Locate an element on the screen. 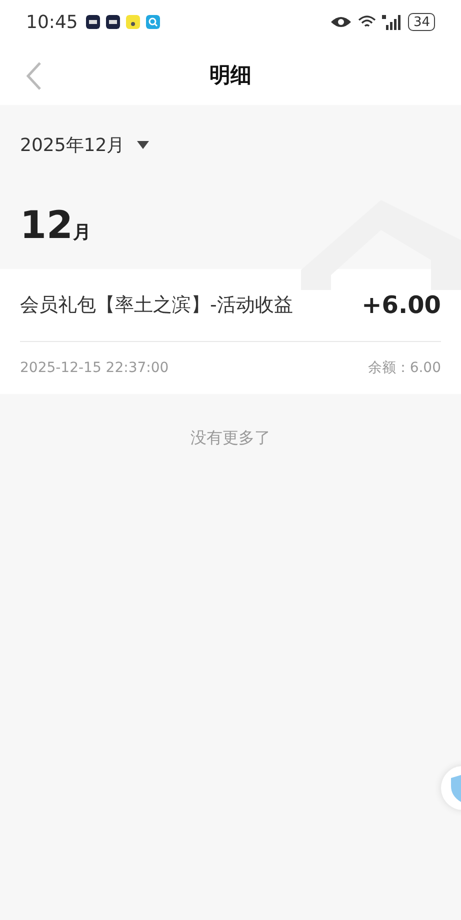 Image resolution: width=461 pixels, height=920 pixels. month-picker: 2025年12月 is located at coordinates (230, 131).